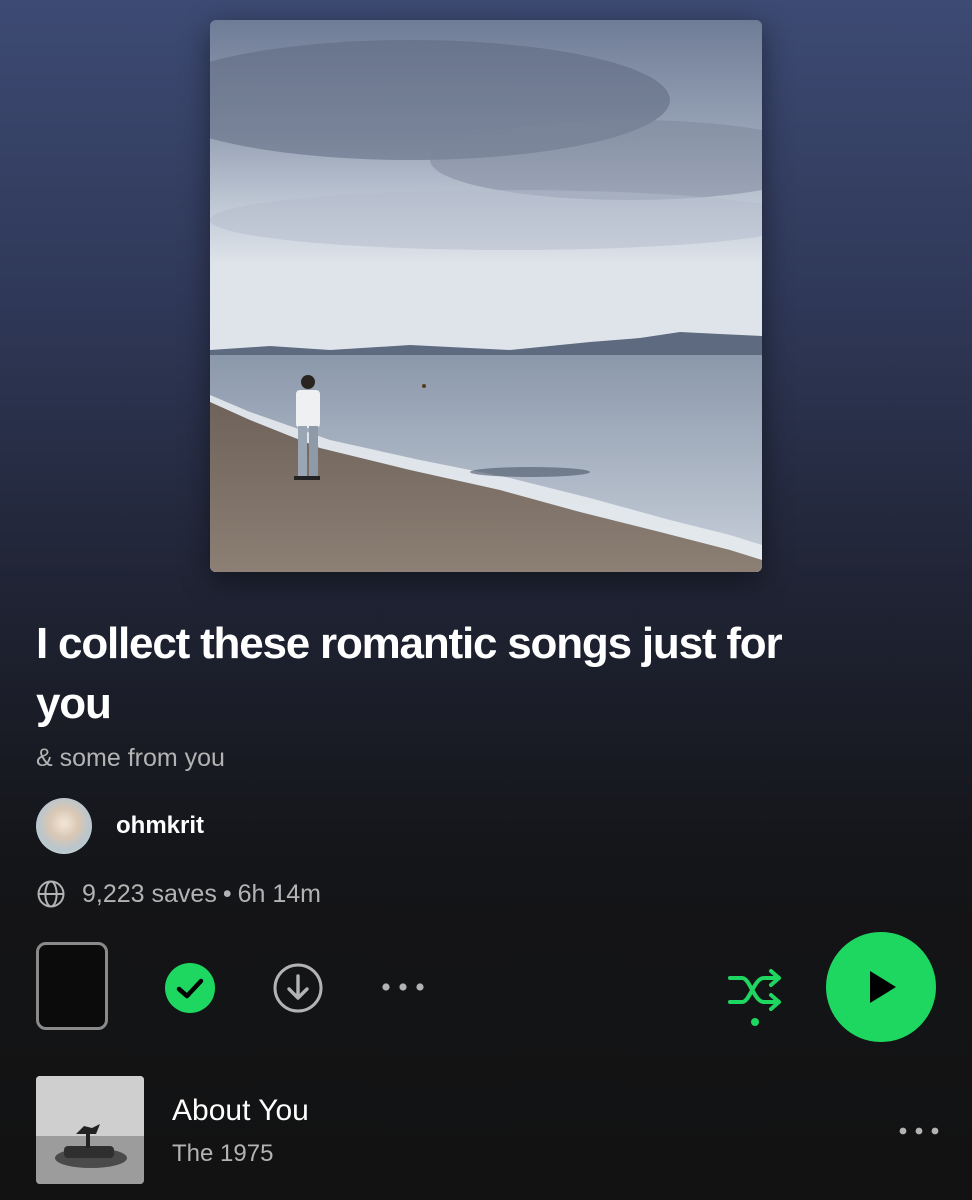 This screenshot has width=972, height=1200. I want to click on playlist-duration: 6h 14m, so click(279, 893).